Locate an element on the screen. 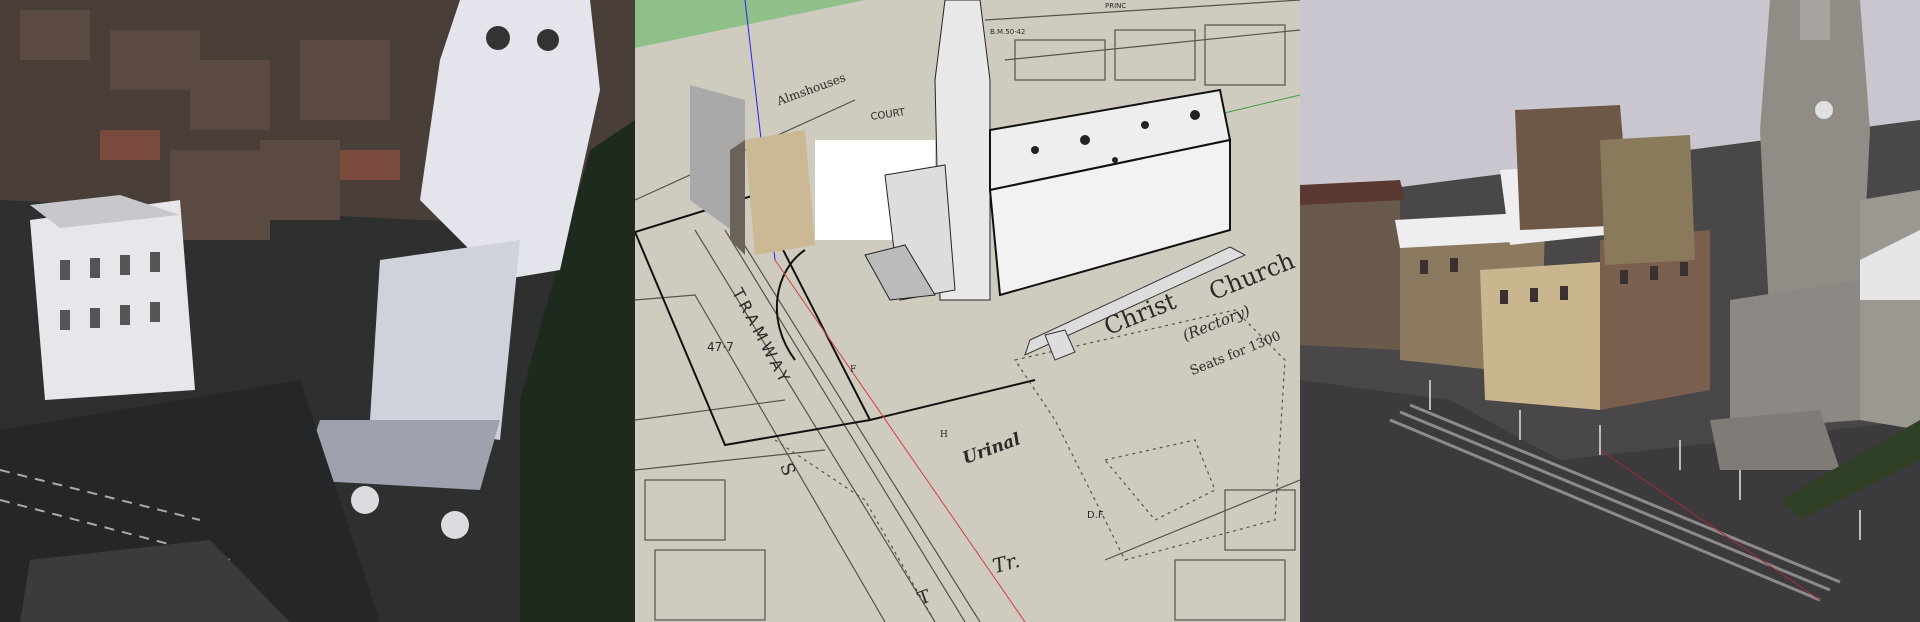 The height and width of the screenshot is (622, 1920). church-portico-render is located at coordinates (1795, 355).